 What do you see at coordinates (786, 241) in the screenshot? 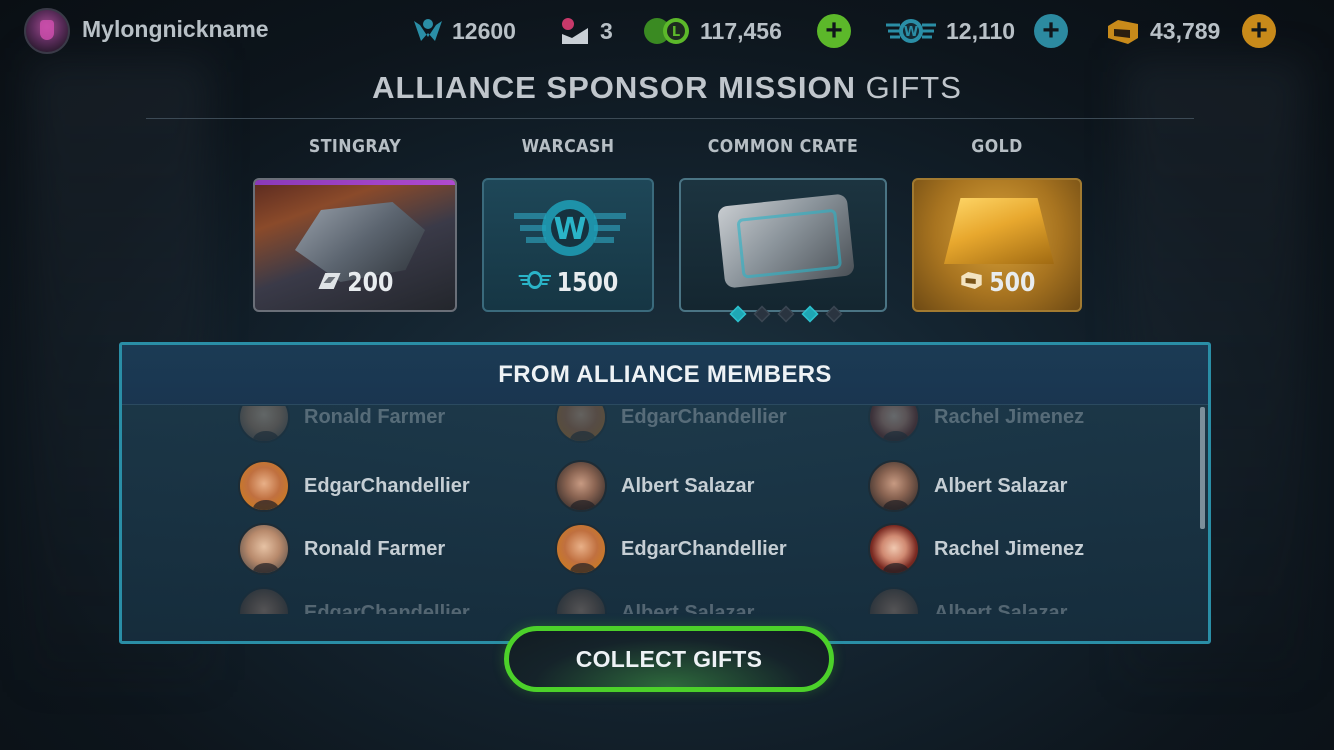
I see `crate-image` at bounding box center [786, 241].